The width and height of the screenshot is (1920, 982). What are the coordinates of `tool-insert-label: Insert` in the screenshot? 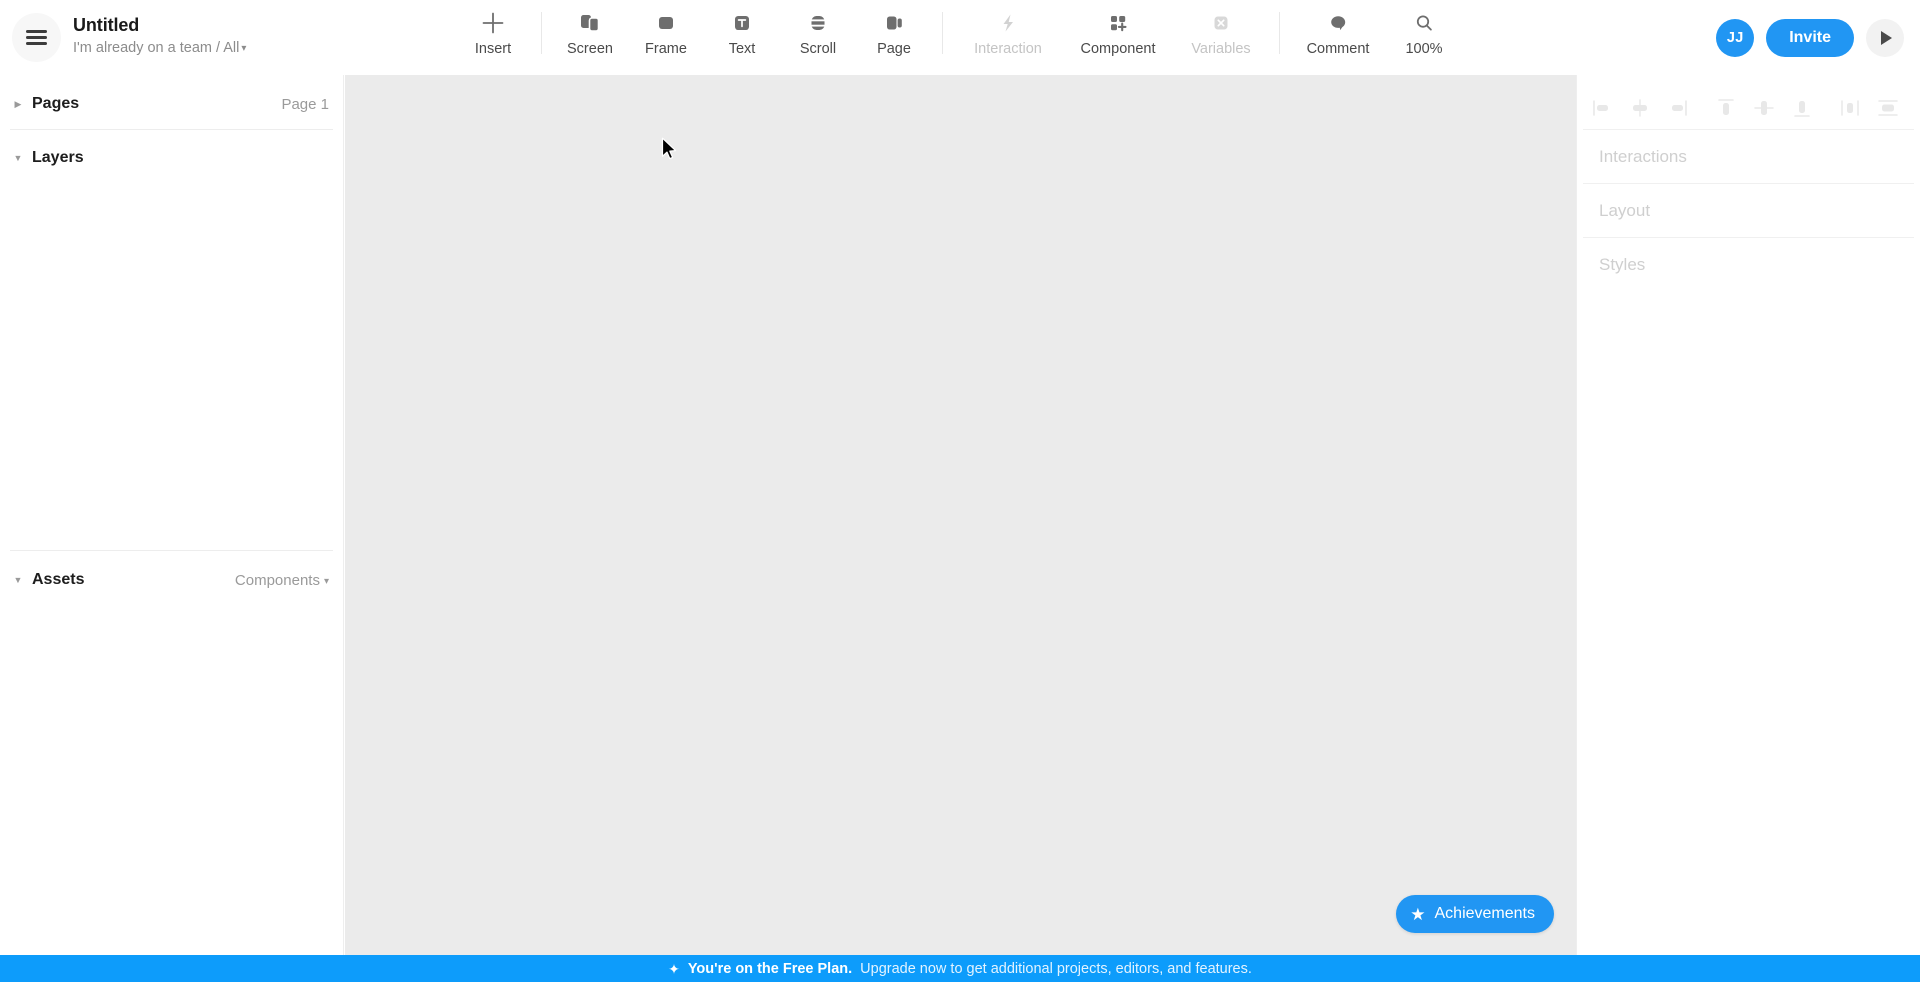 It's located at (493, 49).